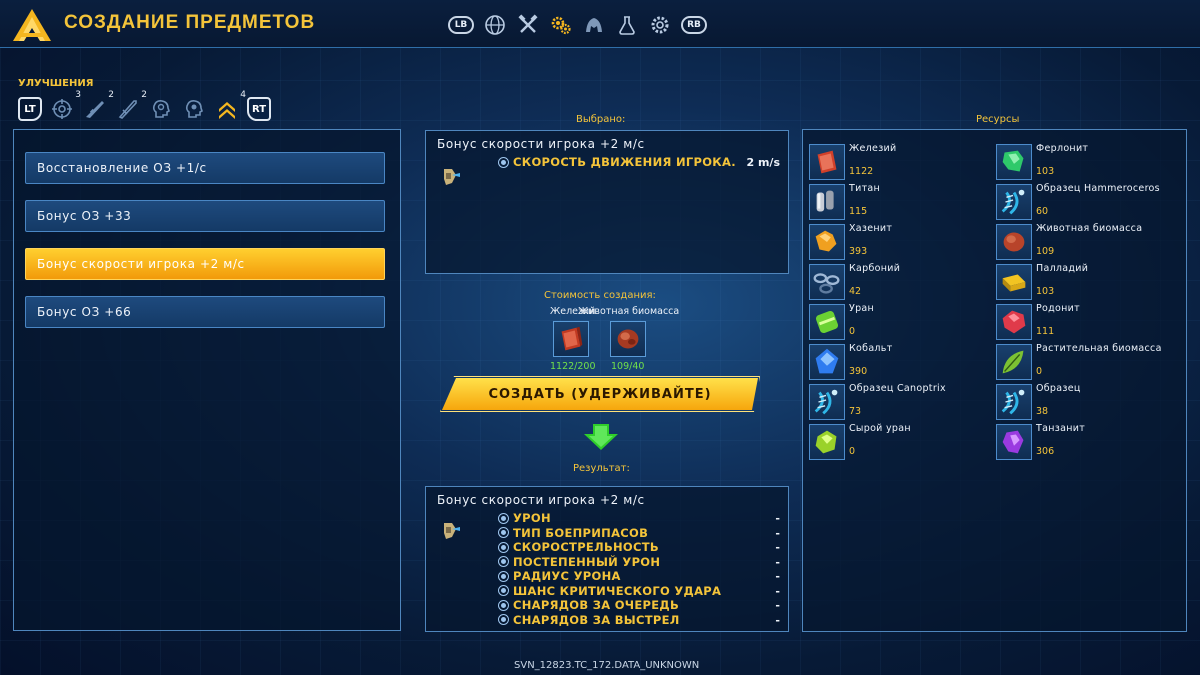 Image resolution: width=1200 pixels, height=675 pixels. I want to click on resource-count: 111, so click(1045, 331).